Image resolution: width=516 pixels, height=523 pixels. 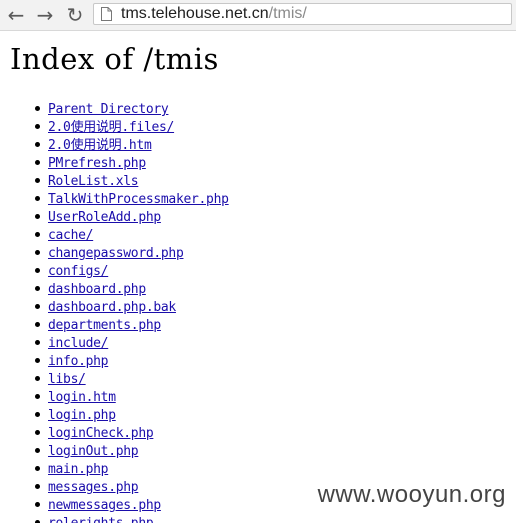 I want to click on list-item: include/, so click(x=132, y=342).